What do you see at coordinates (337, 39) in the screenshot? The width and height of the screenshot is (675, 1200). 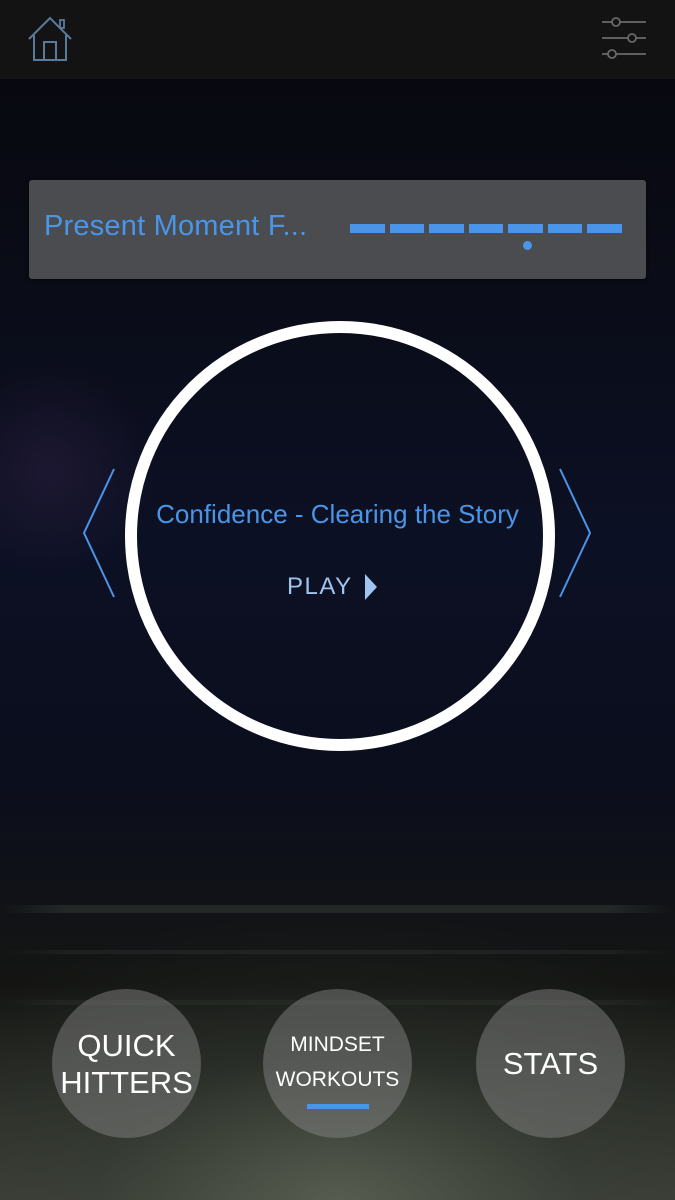 I see `top-bar` at bounding box center [337, 39].